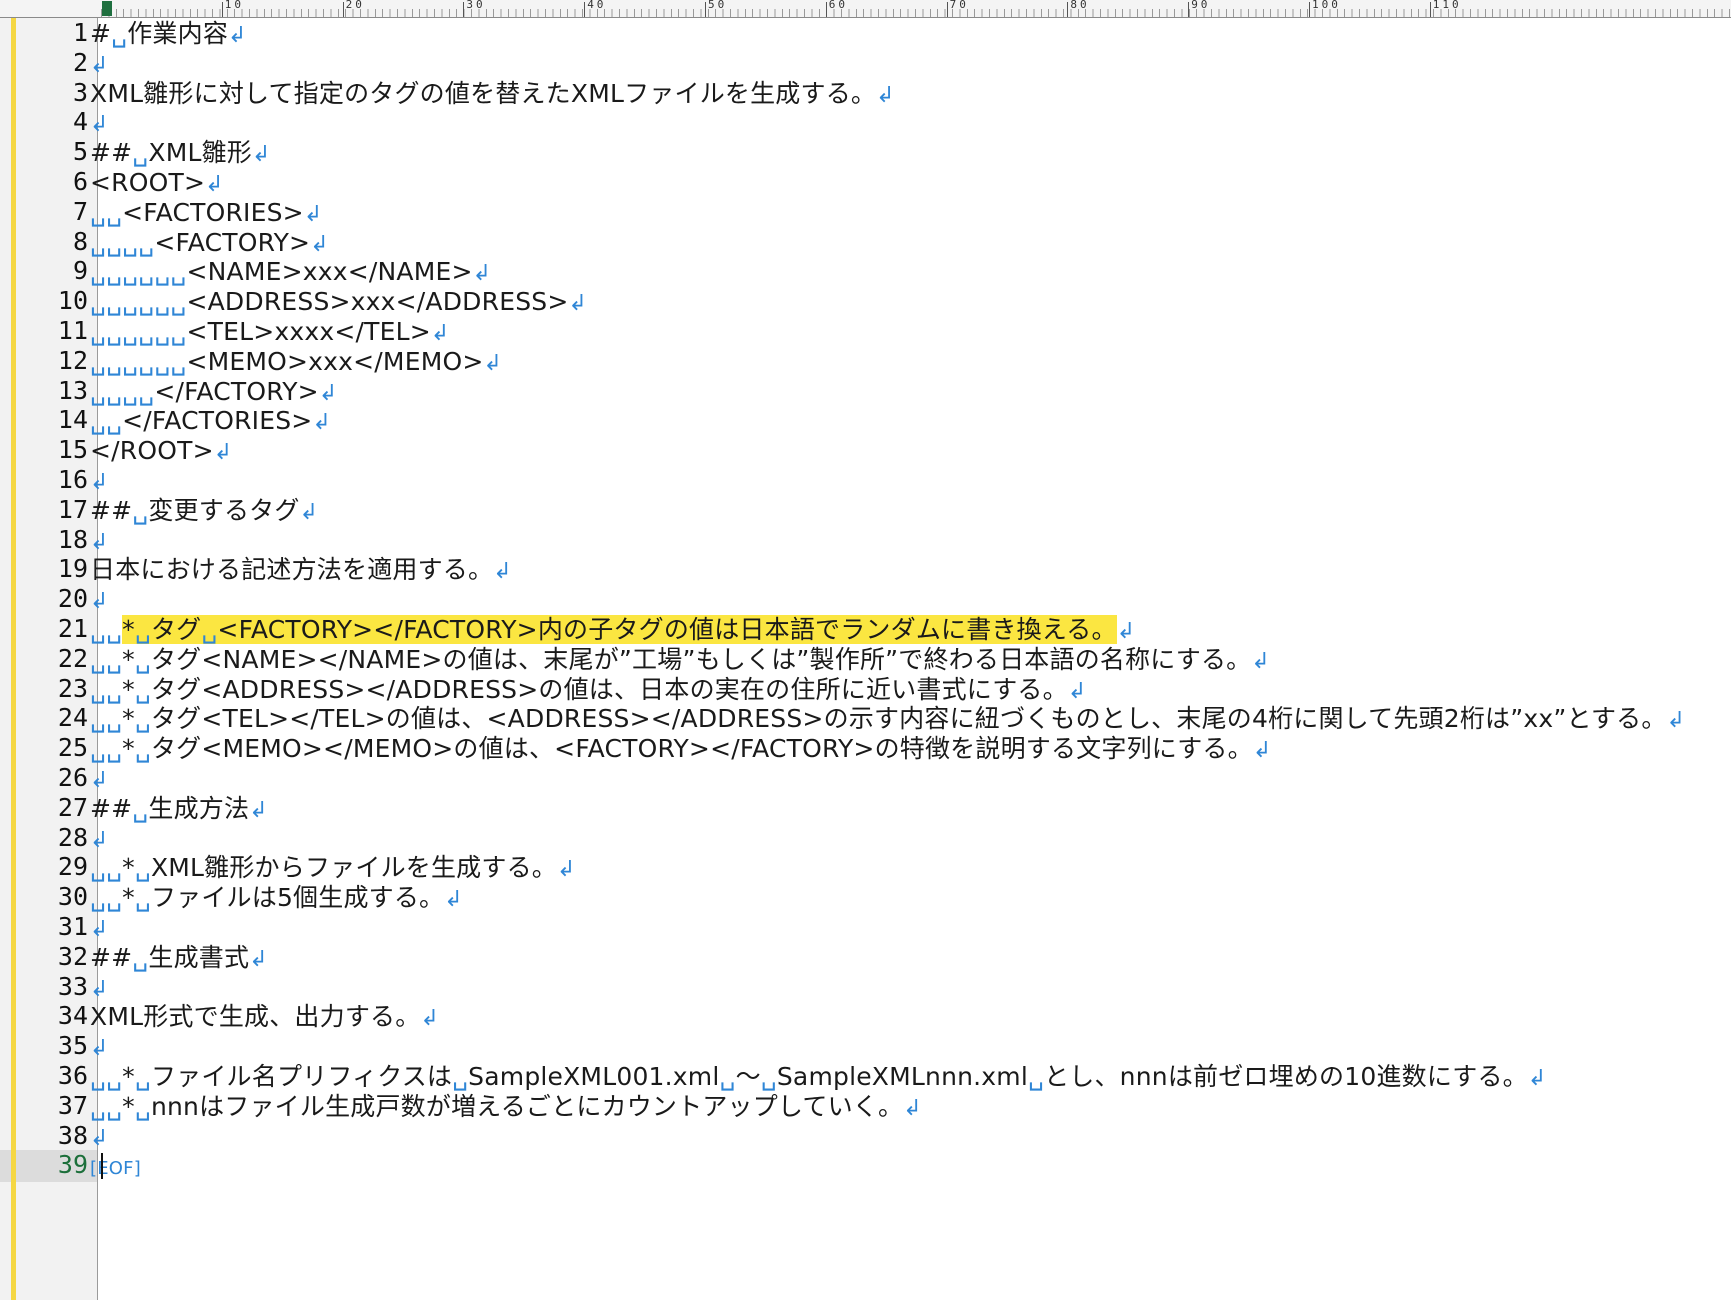 This screenshot has width=1731, height=1300. What do you see at coordinates (48, 271) in the screenshot?
I see `line-number: 9` at bounding box center [48, 271].